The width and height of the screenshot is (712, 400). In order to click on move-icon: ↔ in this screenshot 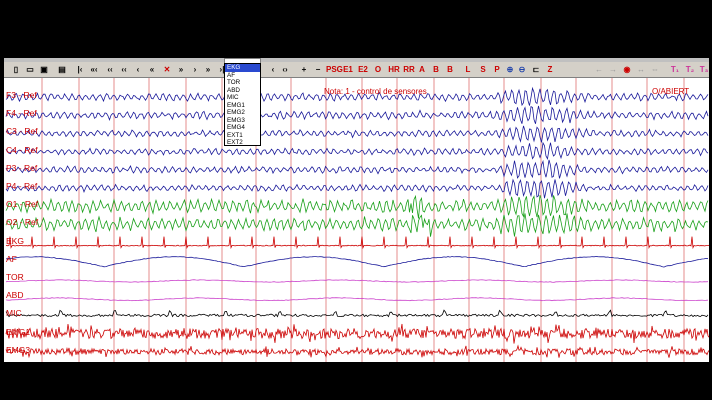, I will do `click(641, 69)`.